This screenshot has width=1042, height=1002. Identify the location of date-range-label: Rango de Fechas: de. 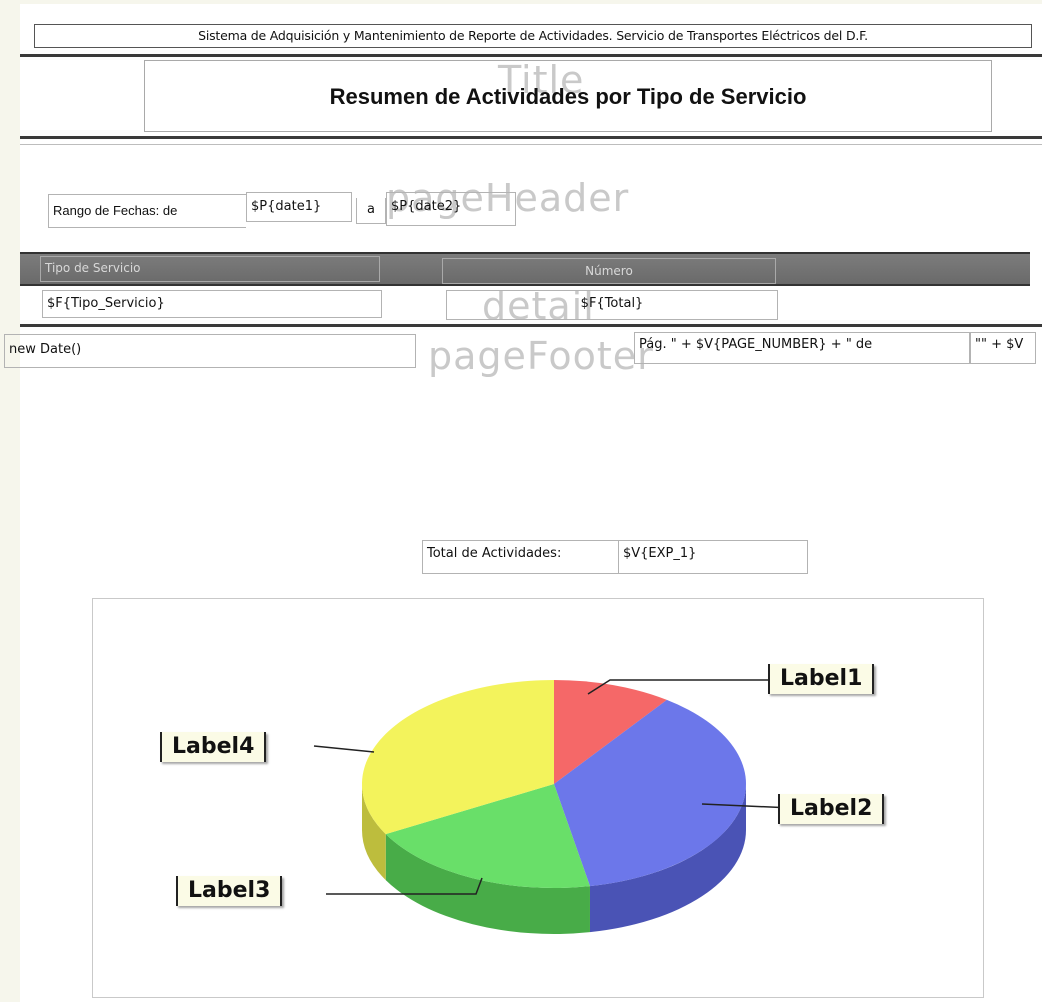
(147, 211).